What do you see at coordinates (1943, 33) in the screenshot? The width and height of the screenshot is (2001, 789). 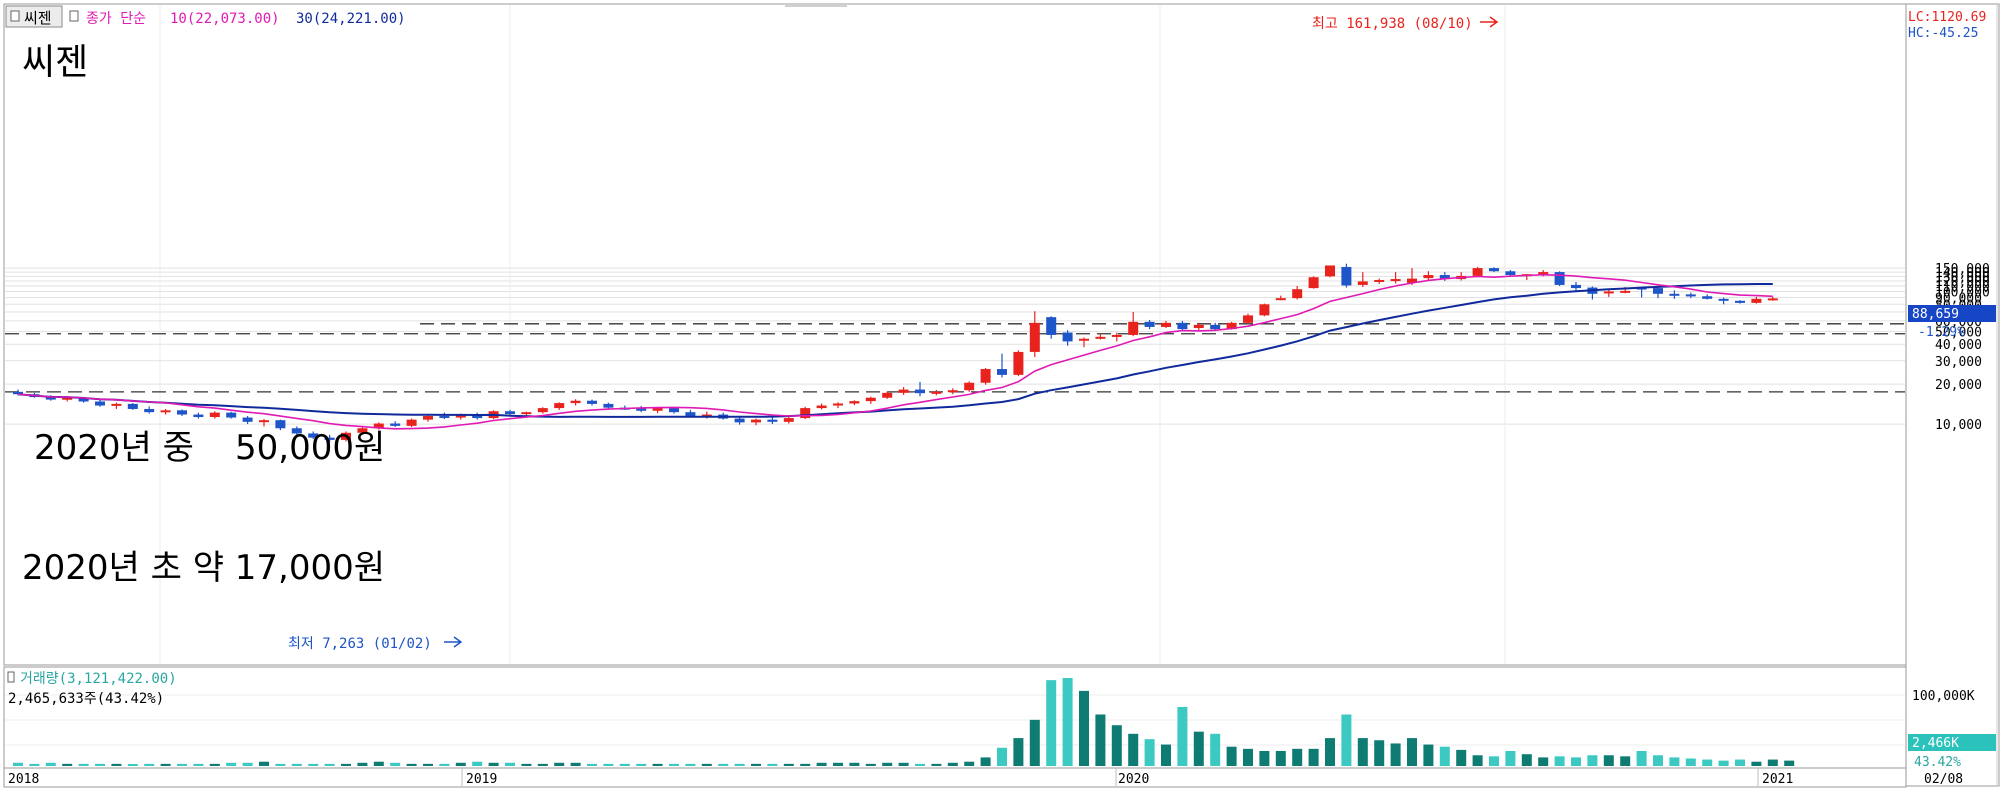 I see `hc-label: HC:-45.25` at bounding box center [1943, 33].